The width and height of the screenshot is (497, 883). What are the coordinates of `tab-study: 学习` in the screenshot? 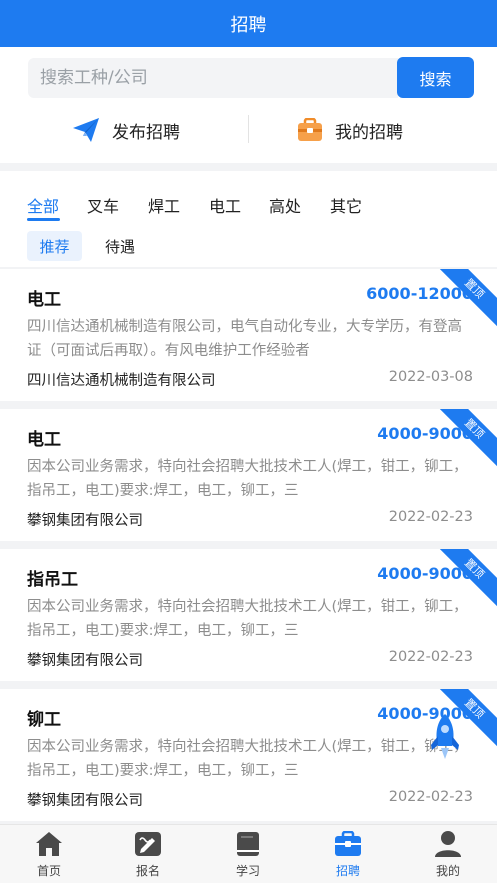 It's located at (248, 855).